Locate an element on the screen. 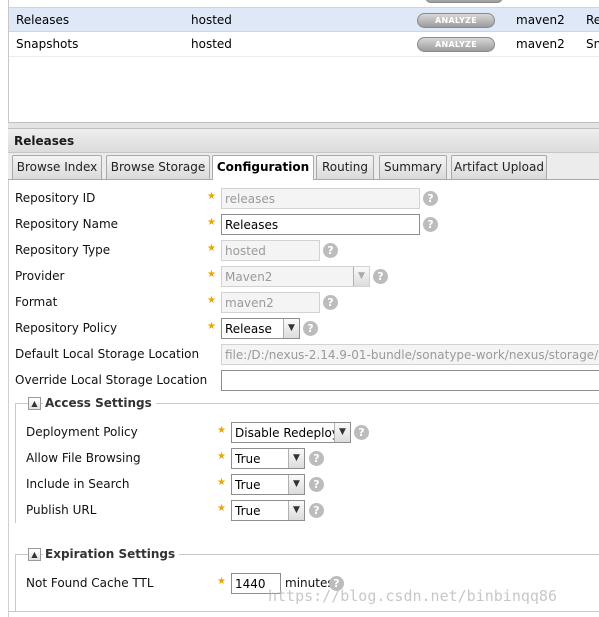 The image size is (599, 617). repository-name-cell: Releases is located at coordinates (43, 20).